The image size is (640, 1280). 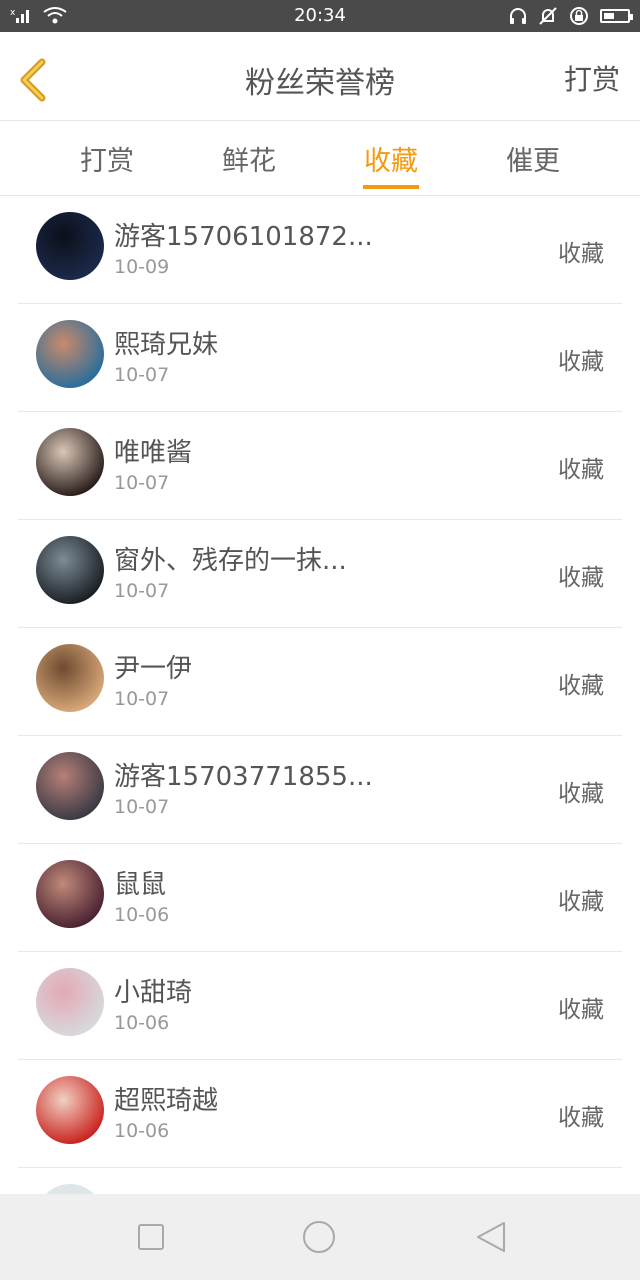 I want to click on battery-icon, so click(x=616, y=16).